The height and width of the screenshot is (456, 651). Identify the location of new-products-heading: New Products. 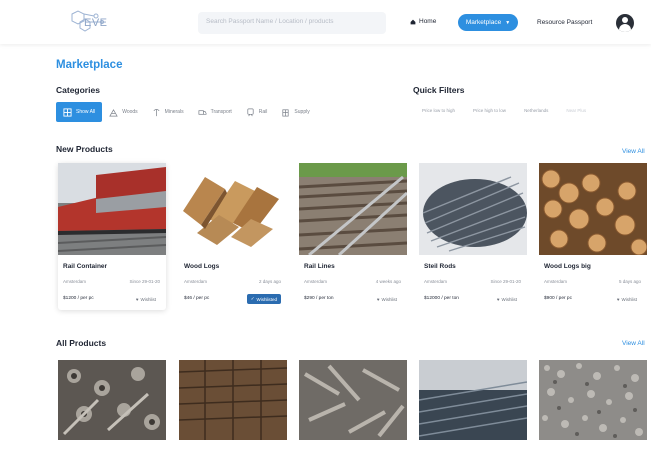
(84, 149).